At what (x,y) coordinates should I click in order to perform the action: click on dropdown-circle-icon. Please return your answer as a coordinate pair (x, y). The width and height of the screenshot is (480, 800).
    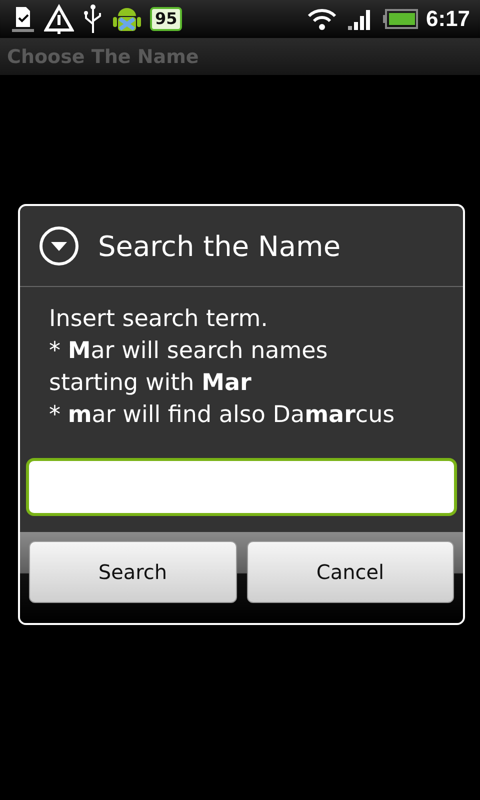
    Looking at the image, I should click on (59, 246).